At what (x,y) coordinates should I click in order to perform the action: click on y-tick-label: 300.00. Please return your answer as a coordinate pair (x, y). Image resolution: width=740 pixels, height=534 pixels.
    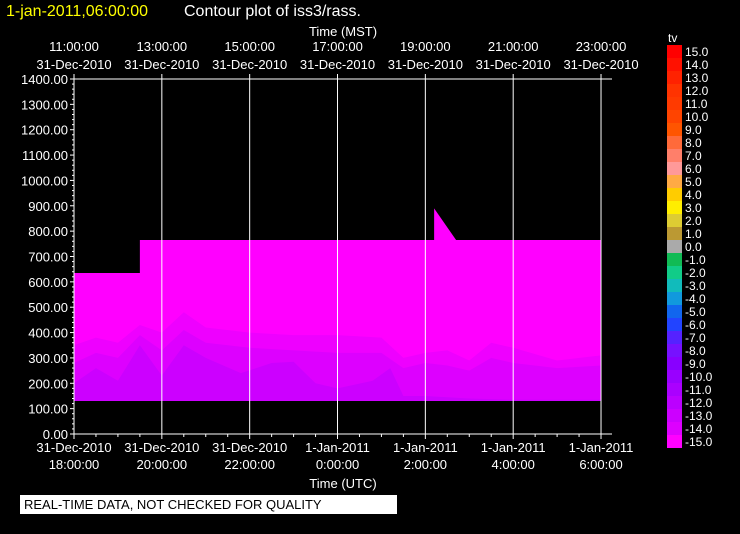
    Looking at the image, I should click on (48, 358).